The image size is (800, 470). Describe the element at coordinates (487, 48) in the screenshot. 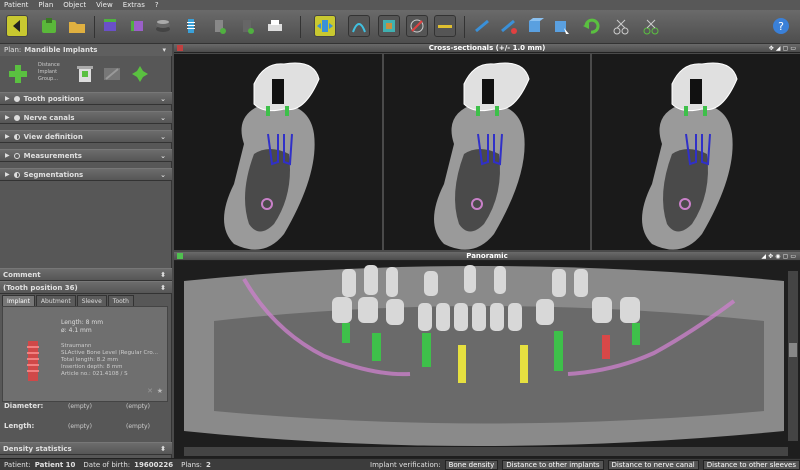

I see `cross-sectional-header: Cross-sectionals (+/- 1.0 mm) ✥ ◢ ▢ ▭` at that location.